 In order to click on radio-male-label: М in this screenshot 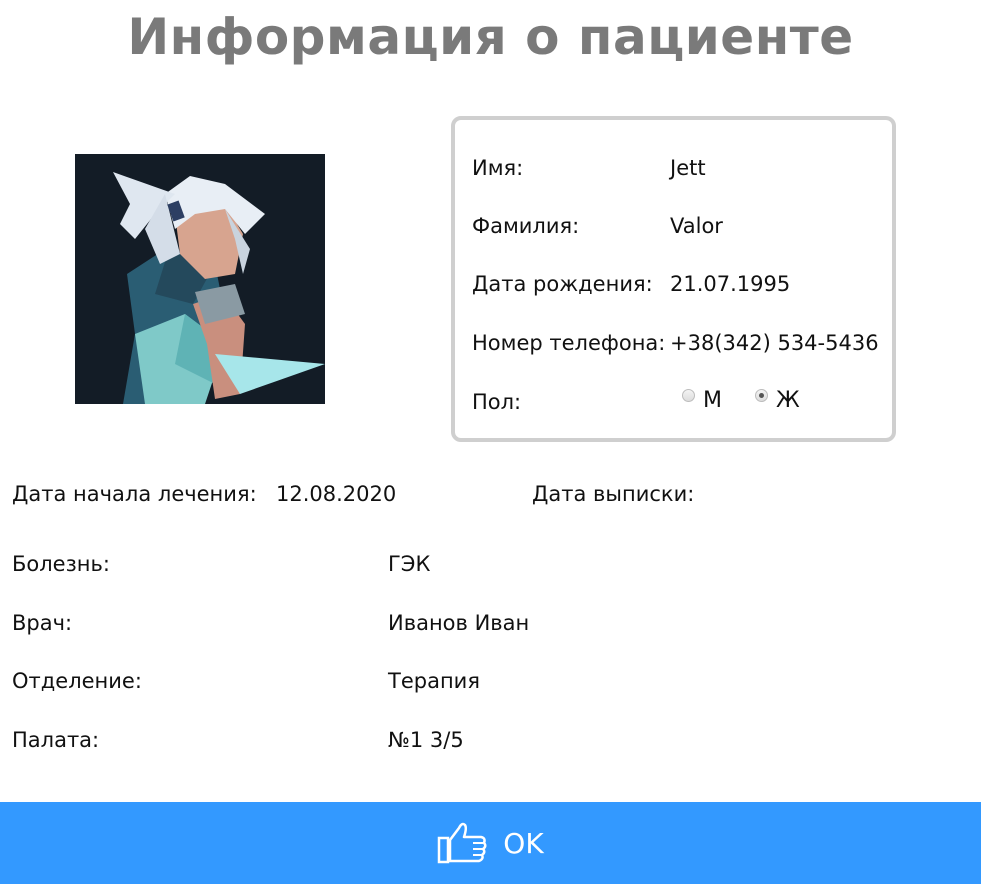, I will do `click(712, 400)`.